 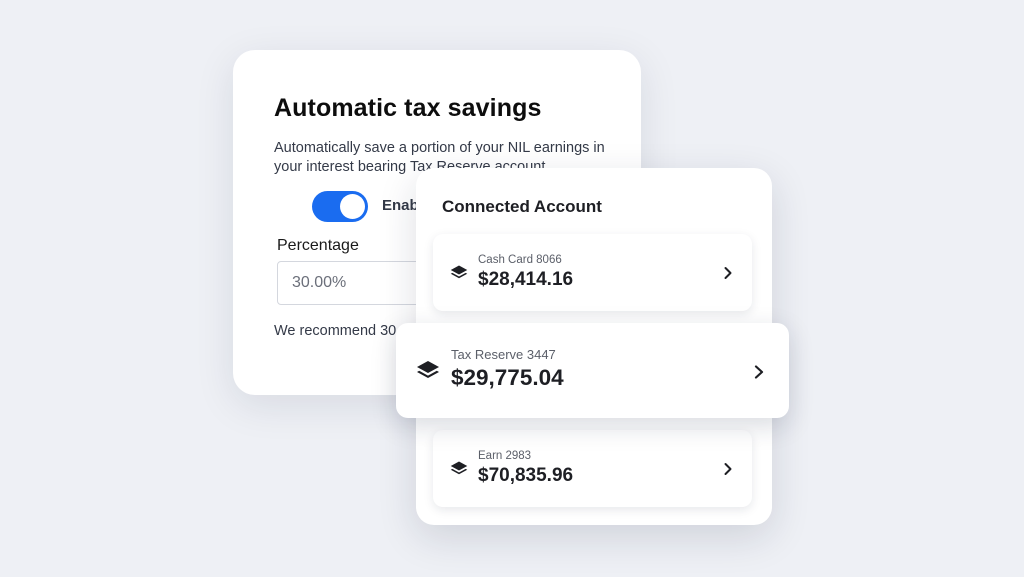 What do you see at coordinates (507, 377) in the screenshot?
I see `account-balance: $29,775.04` at bounding box center [507, 377].